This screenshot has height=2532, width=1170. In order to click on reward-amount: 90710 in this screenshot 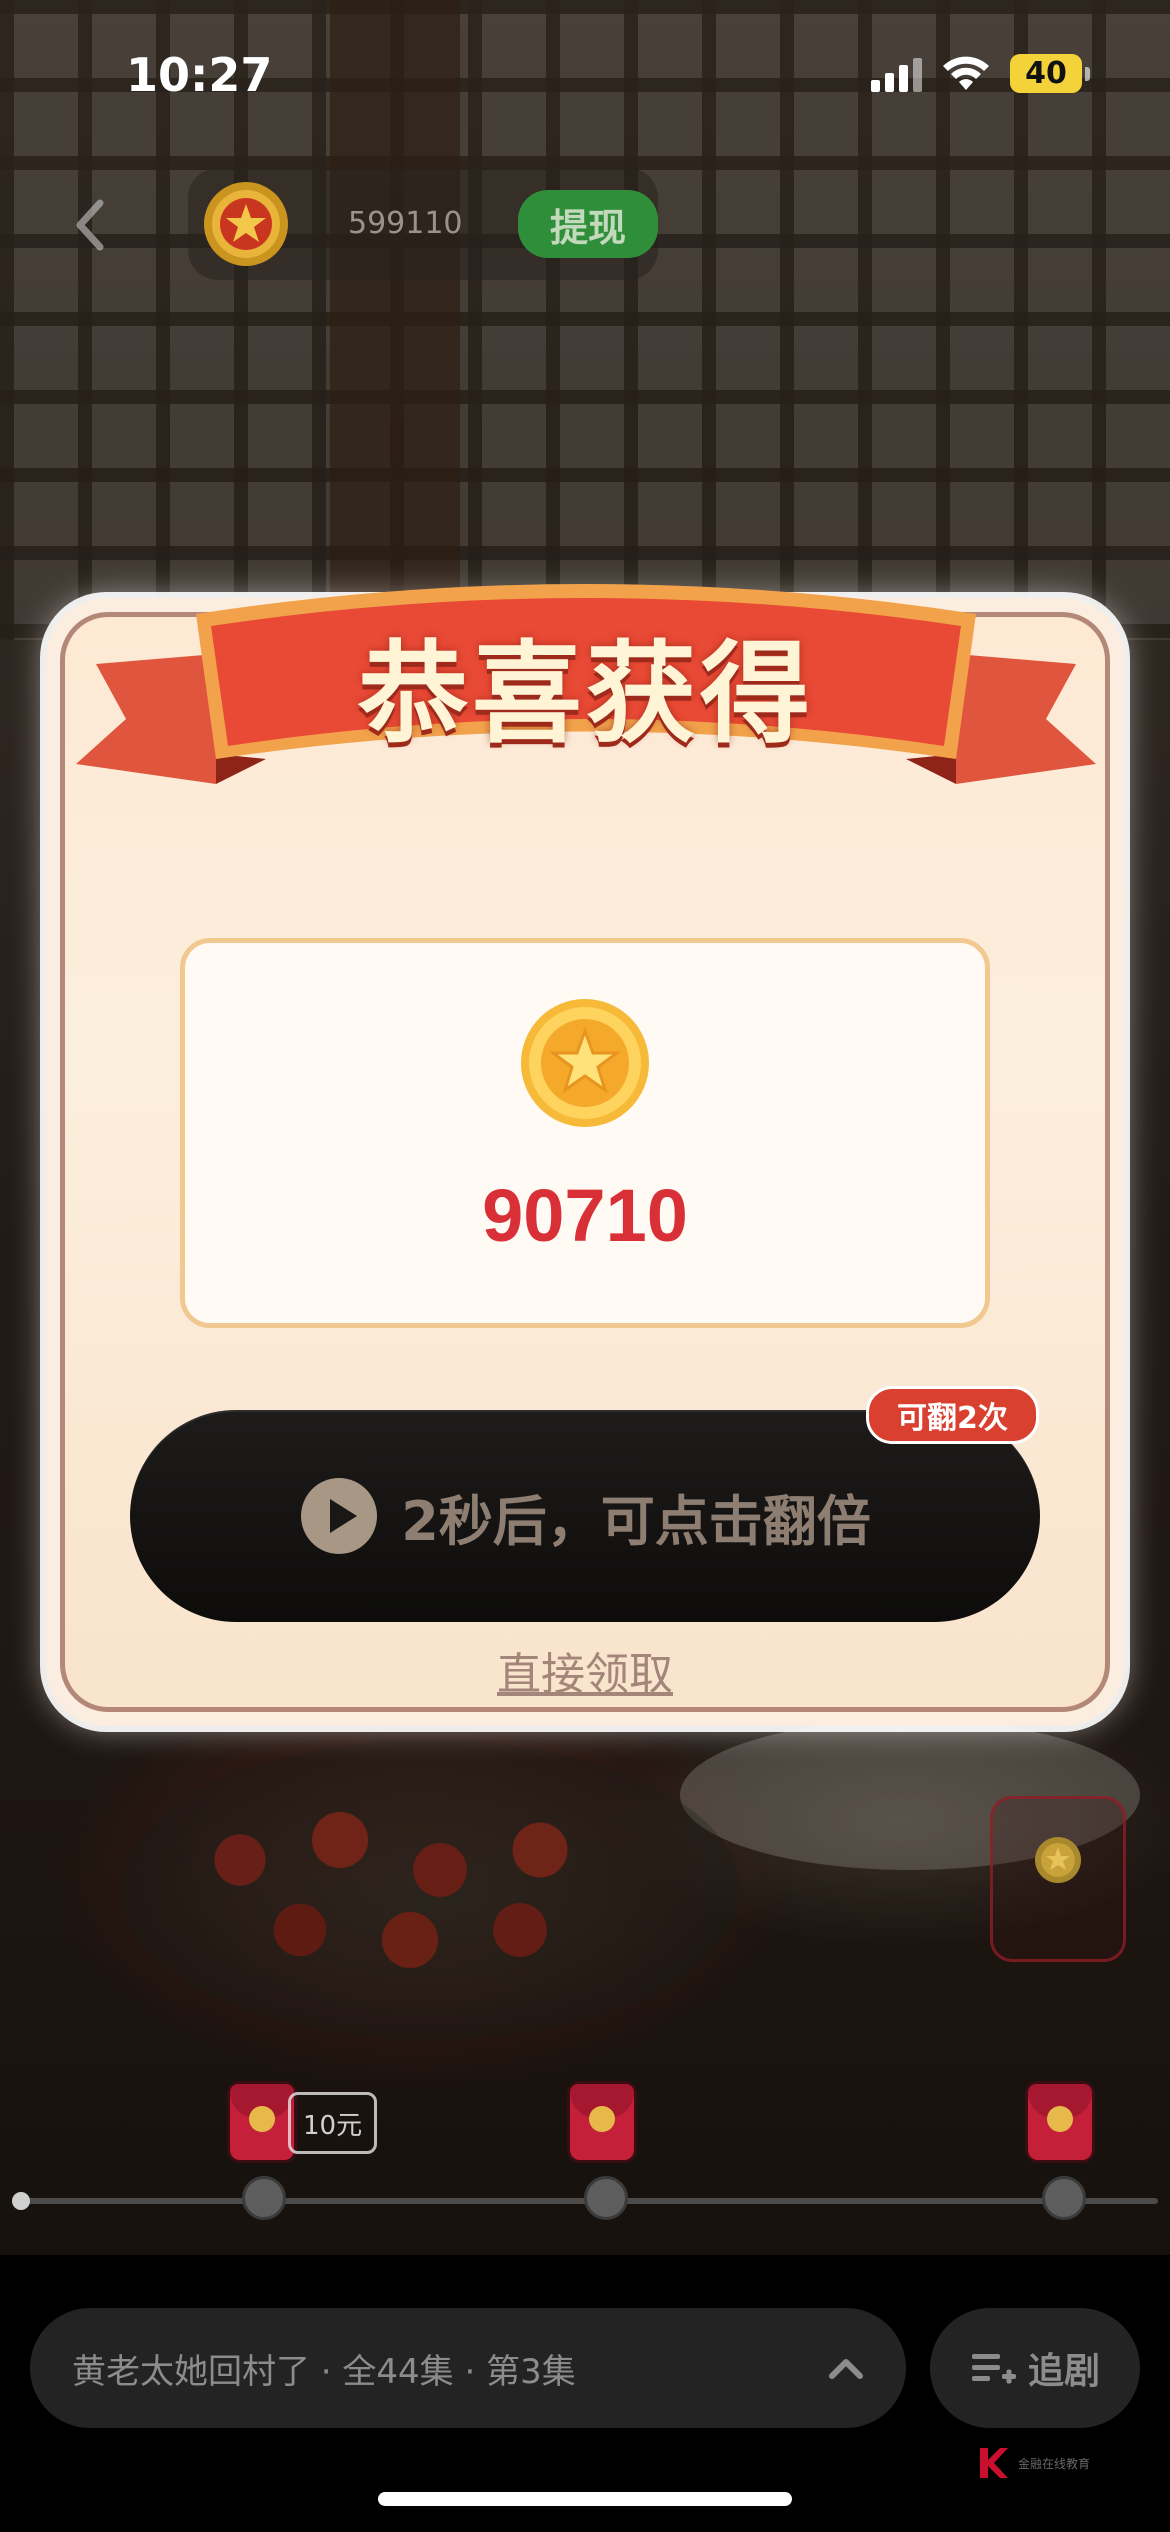, I will do `click(585, 1215)`.